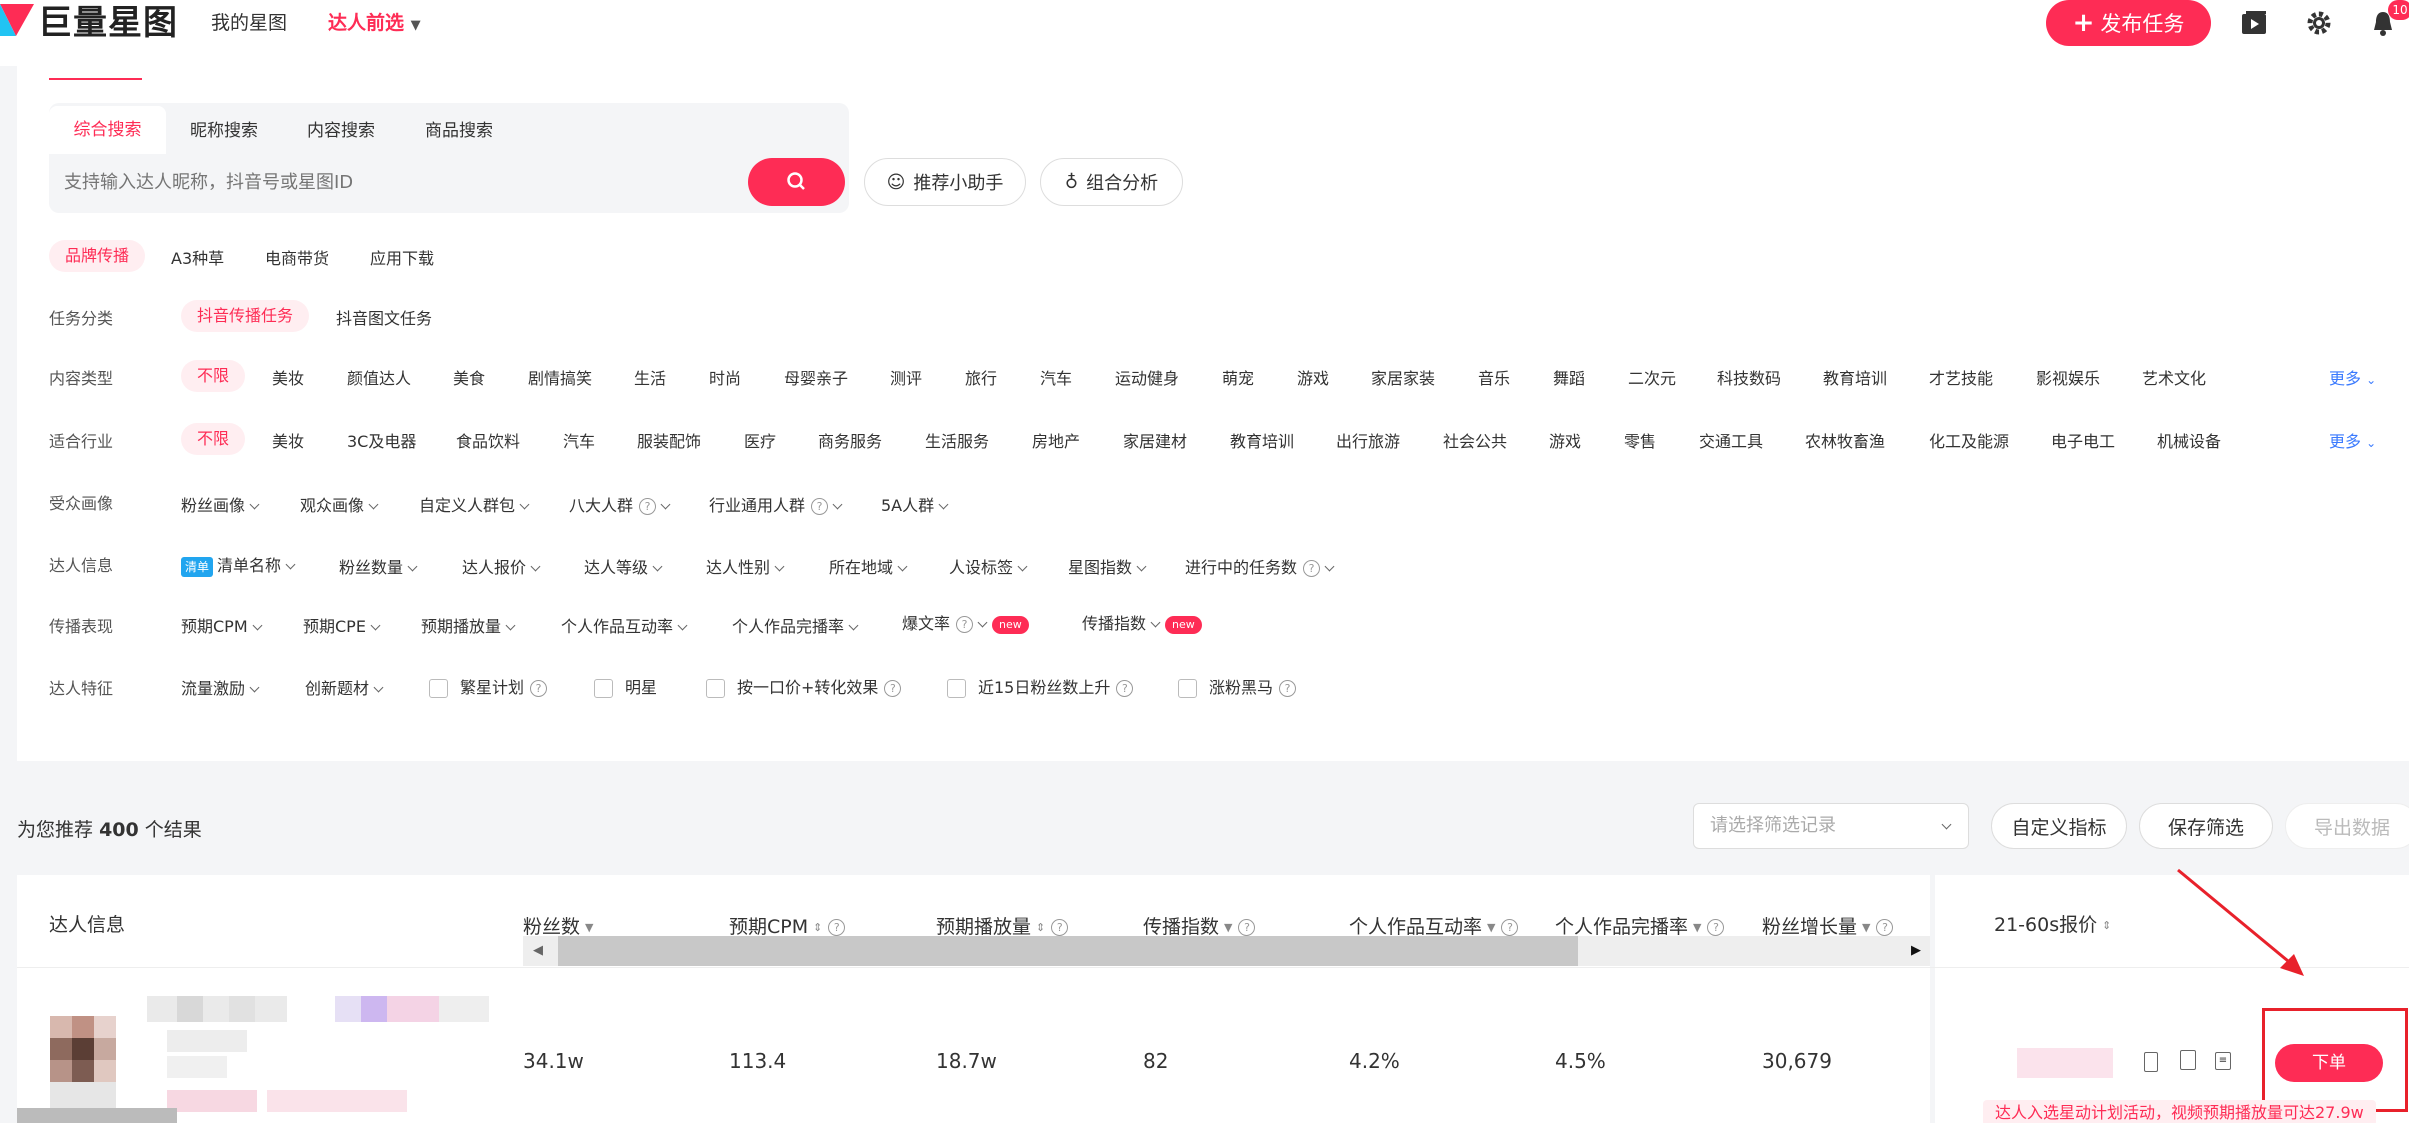 The image size is (2409, 1123). What do you see at coordinates (760, 440) in the screenshot?
I see `industry-option: 医疗` at bounding box center [760, 440].